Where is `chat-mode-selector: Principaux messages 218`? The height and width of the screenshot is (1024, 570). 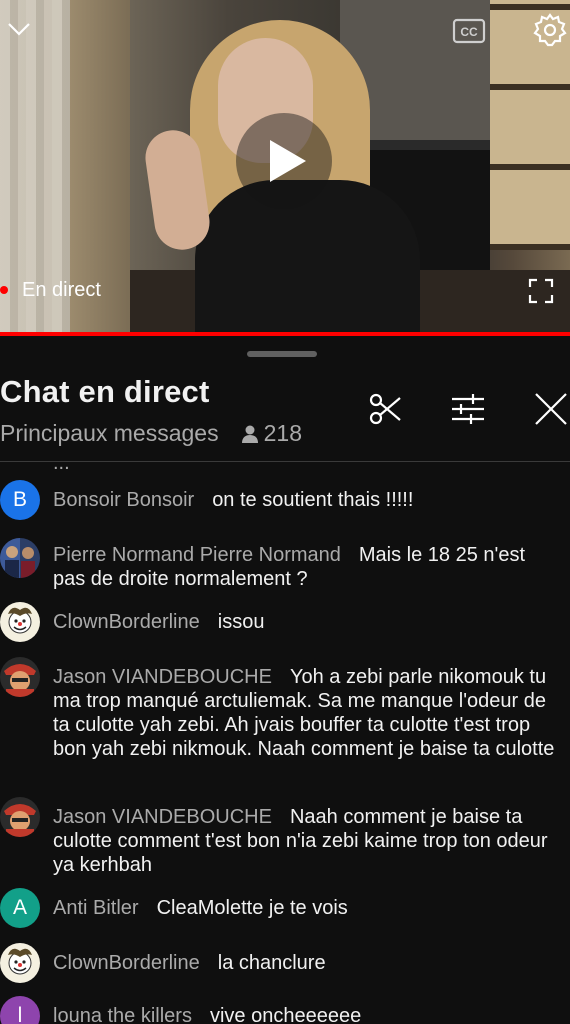 chat-mode-selector: Principaux messages 218 is located at coordinates (151, 433).